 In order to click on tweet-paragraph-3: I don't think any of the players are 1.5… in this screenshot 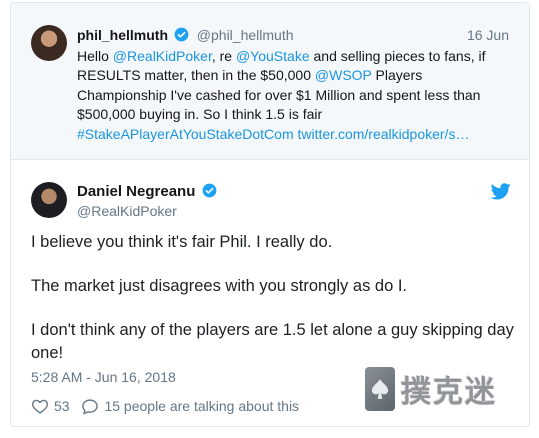, I will do `click(272, 341)`.